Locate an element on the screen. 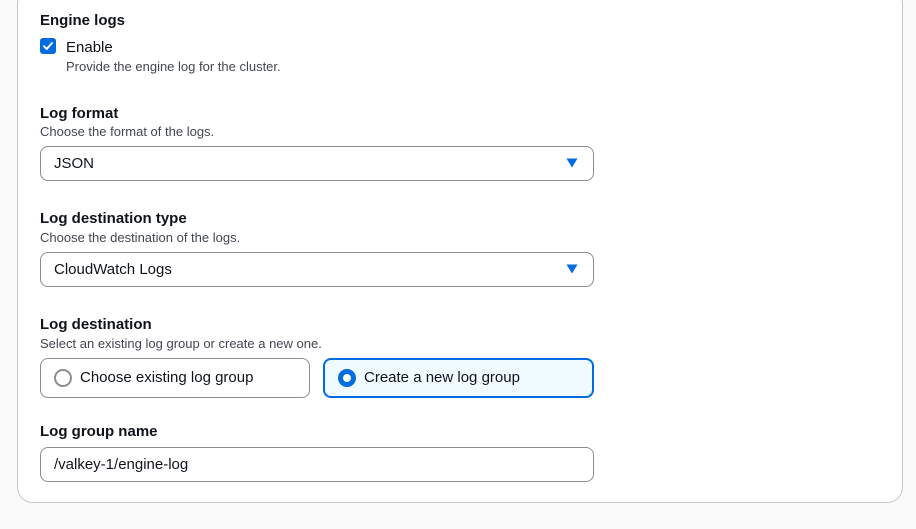 This screenshot has height=529, width=916. log-format-description: Choose the format of the logs. is located at coordinates (127, 131).